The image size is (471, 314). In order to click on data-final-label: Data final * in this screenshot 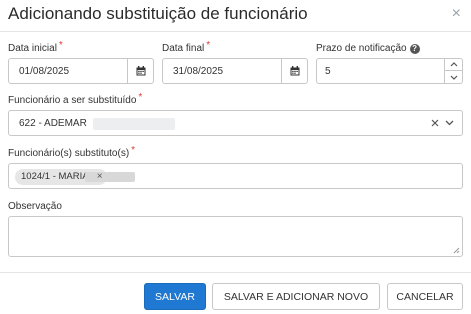, I will do `click(186, 47)`.